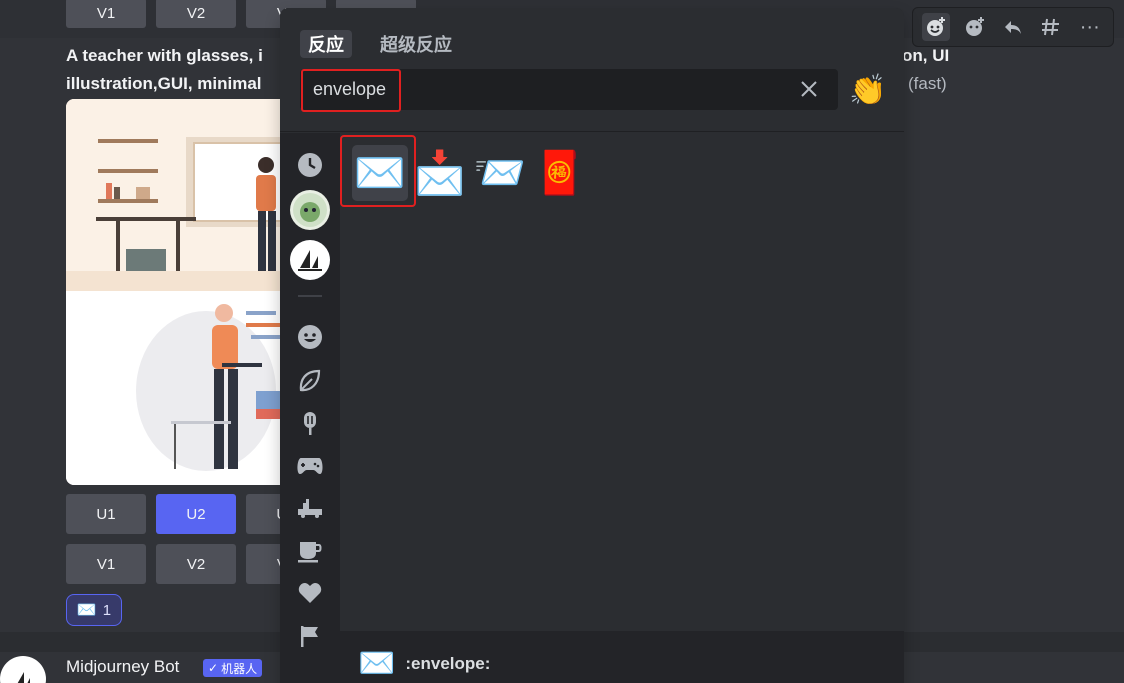 The image size is (1124, 683). I want to click on objects-icon, so click(310, 551).